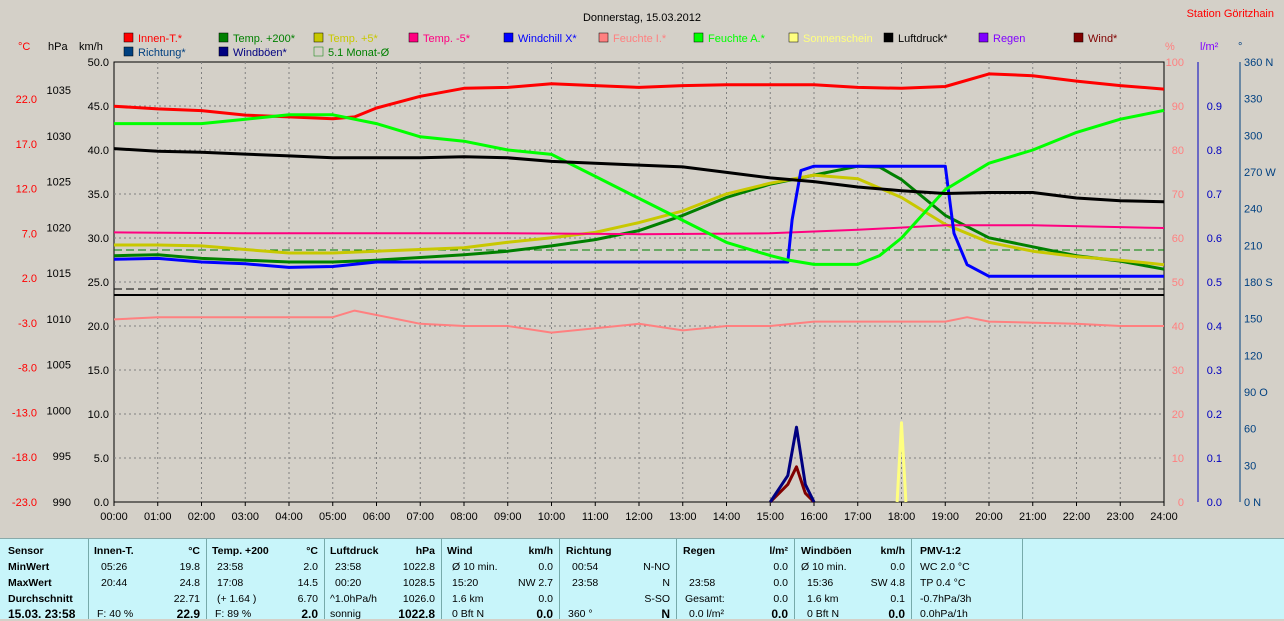  Describe the element at coordinates (858, 517) in the screenshot. I see `x-tick-label: 17:00` at that location.